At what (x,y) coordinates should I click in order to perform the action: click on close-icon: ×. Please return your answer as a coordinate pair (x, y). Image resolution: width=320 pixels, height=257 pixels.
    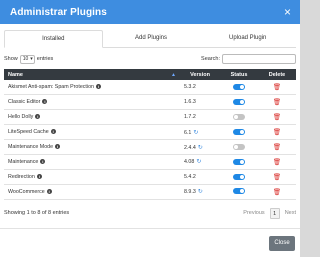
    Looking at the image, I should click on (287, 12).